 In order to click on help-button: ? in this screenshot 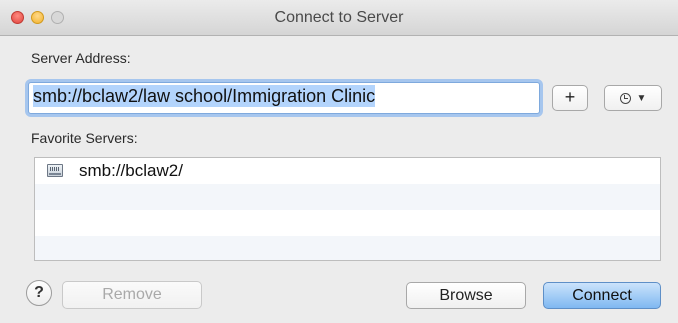, I will do `click(39, 293)`.